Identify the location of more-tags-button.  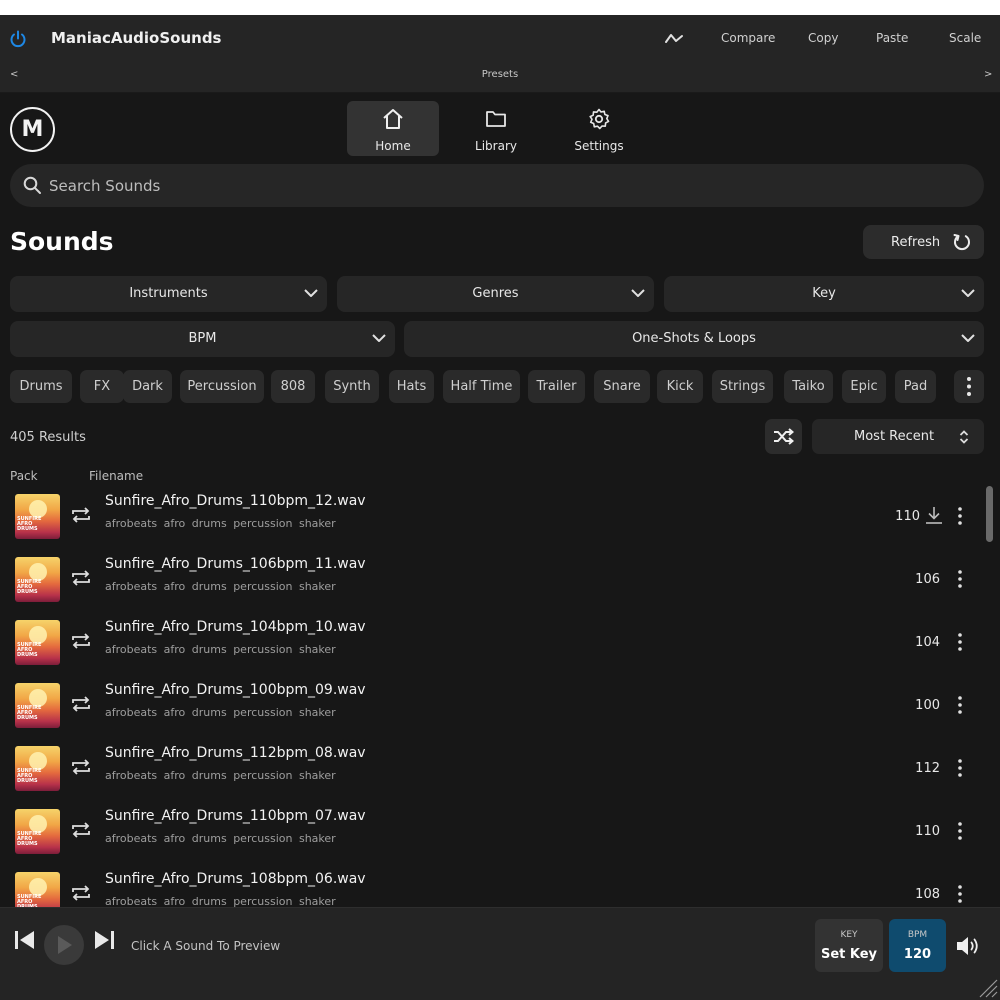
(969, 386).